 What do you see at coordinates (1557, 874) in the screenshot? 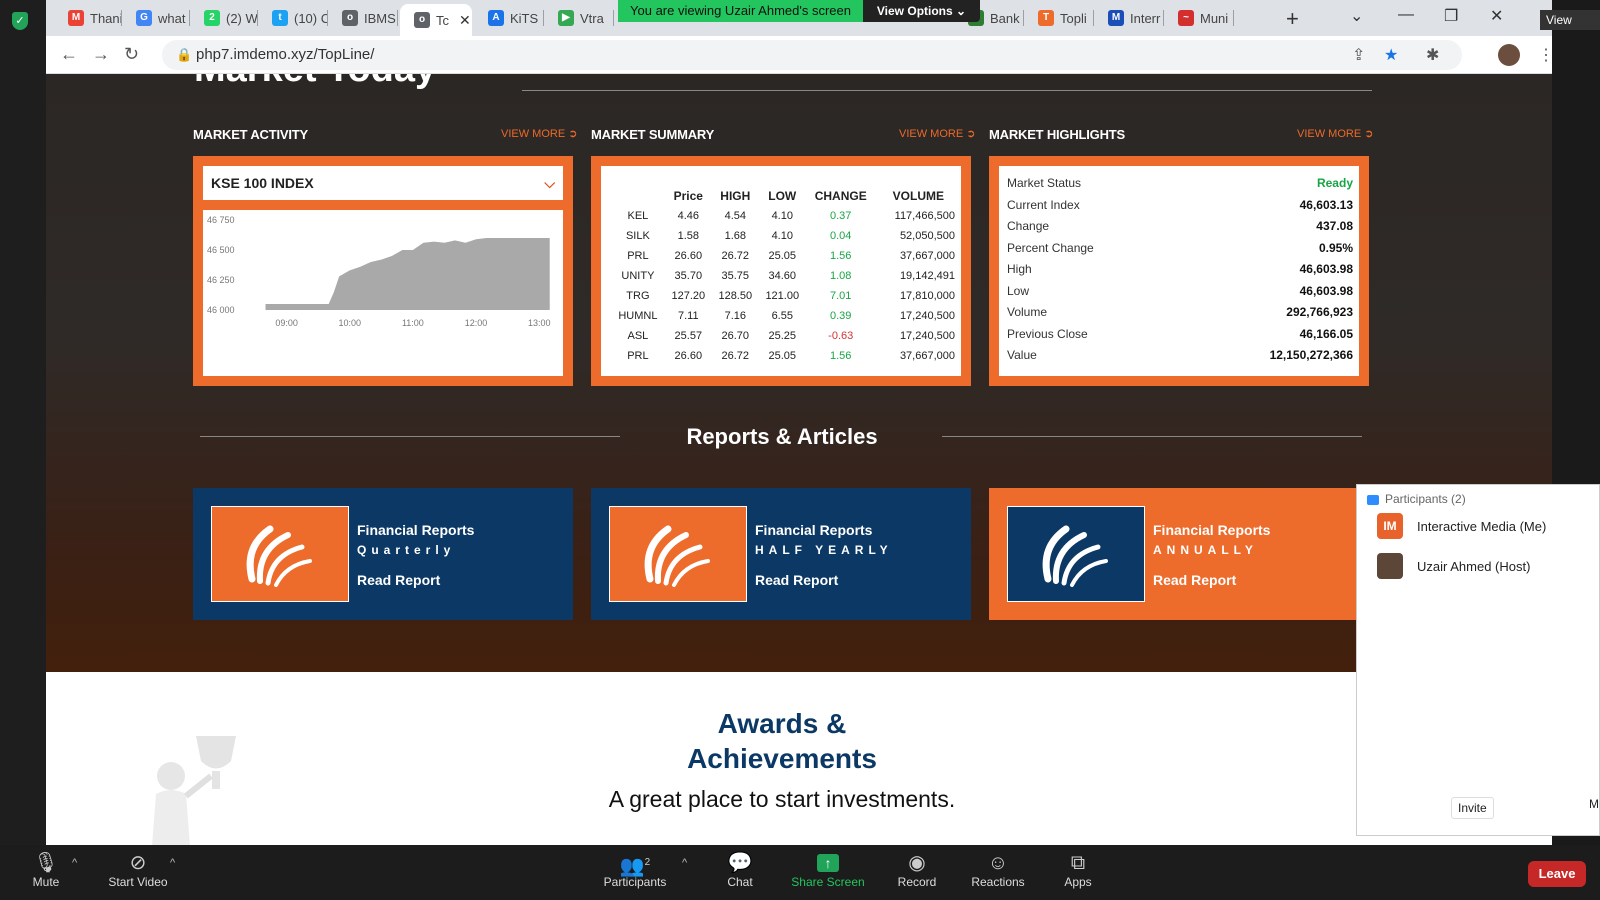
I see `leave-button: Leave` at bounding box center [1557, 874].